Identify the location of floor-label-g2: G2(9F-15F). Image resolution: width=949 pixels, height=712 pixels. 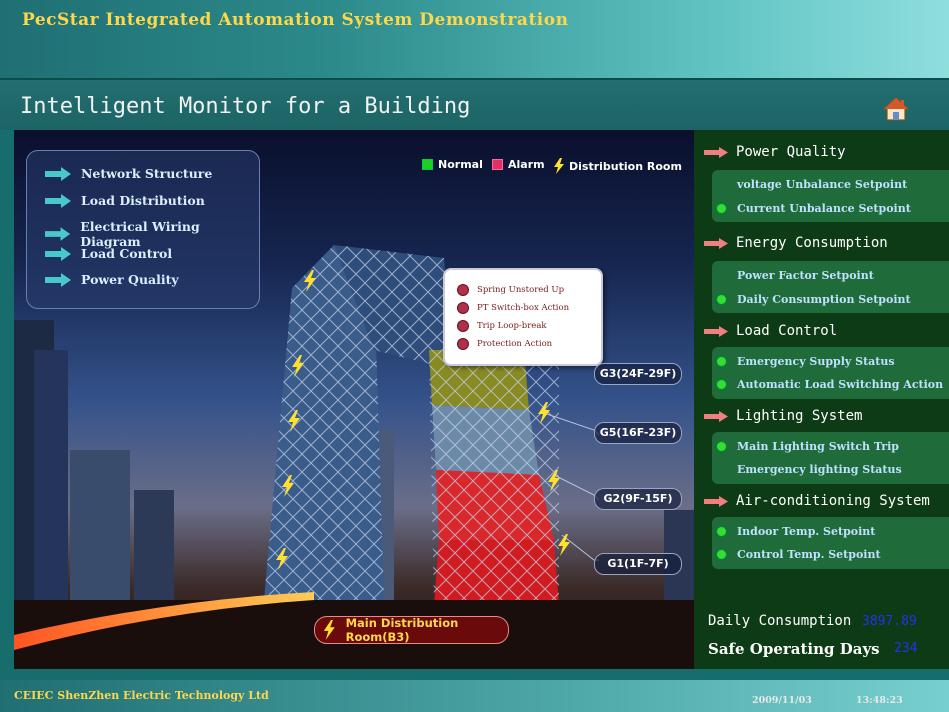
(638, 499).